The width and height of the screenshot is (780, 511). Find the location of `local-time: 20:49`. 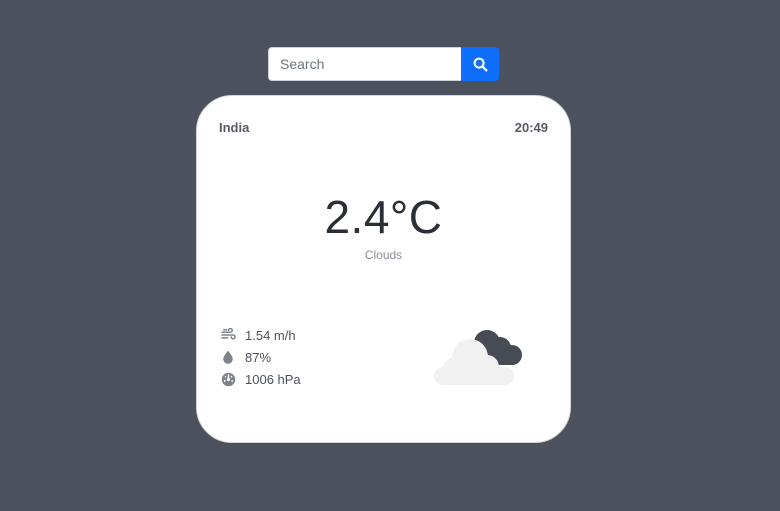

local-time: 20:49 is located at coordinates (531, 127).